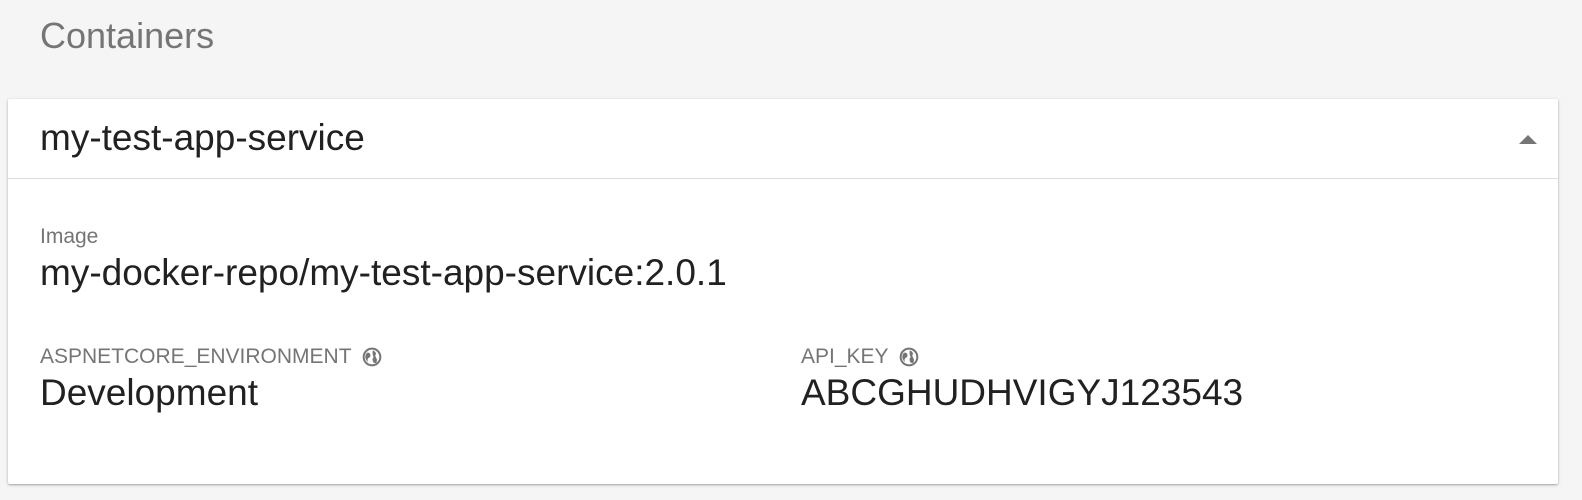 The height and width of the screenshot is (500, 1582). I want to click on env-var-api-key: API_KEY ABCGHUDHVIGYJ123543, so click(1022, 380).